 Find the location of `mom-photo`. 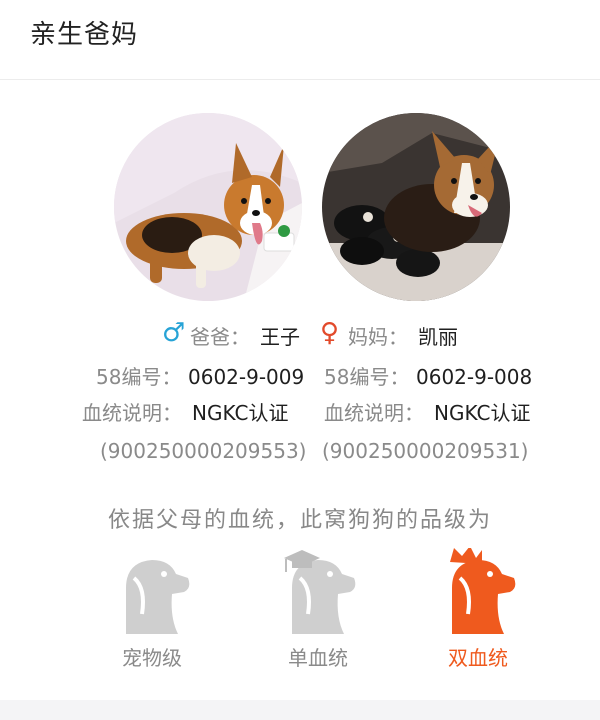

mom-photo is located at coordinates (416, 207).